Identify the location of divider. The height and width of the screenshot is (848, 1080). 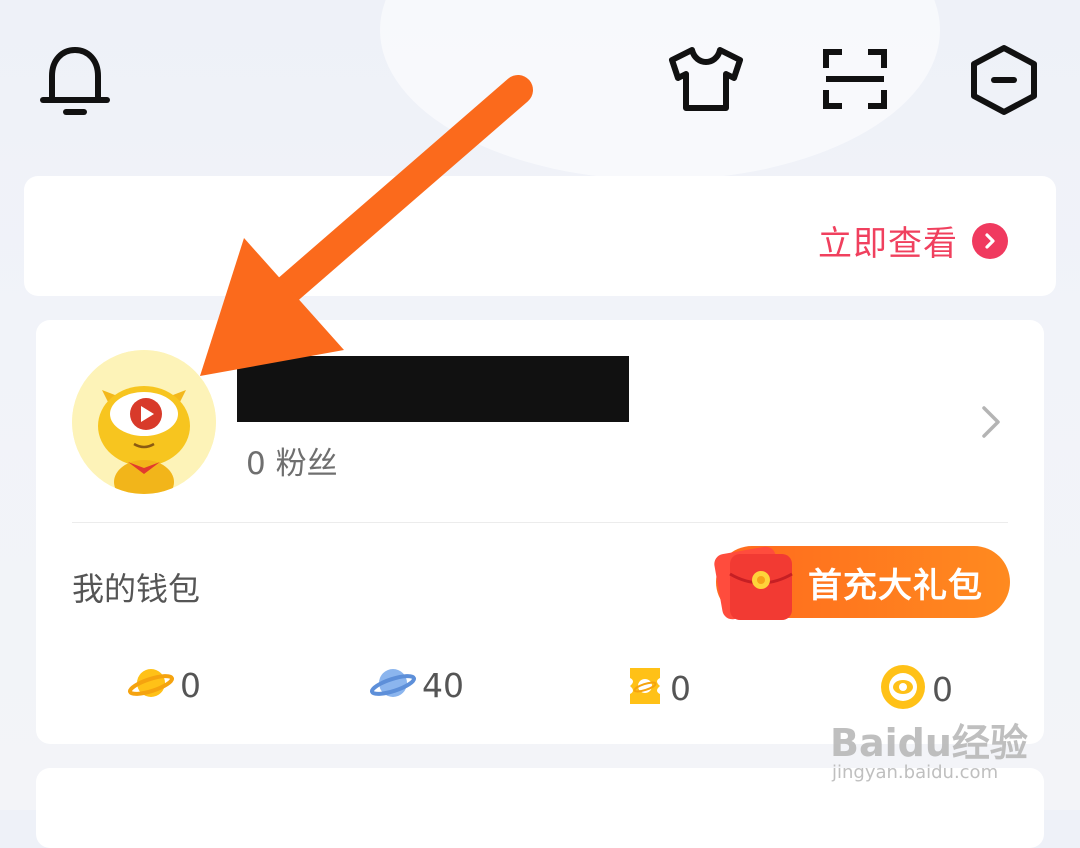
(540, 522).